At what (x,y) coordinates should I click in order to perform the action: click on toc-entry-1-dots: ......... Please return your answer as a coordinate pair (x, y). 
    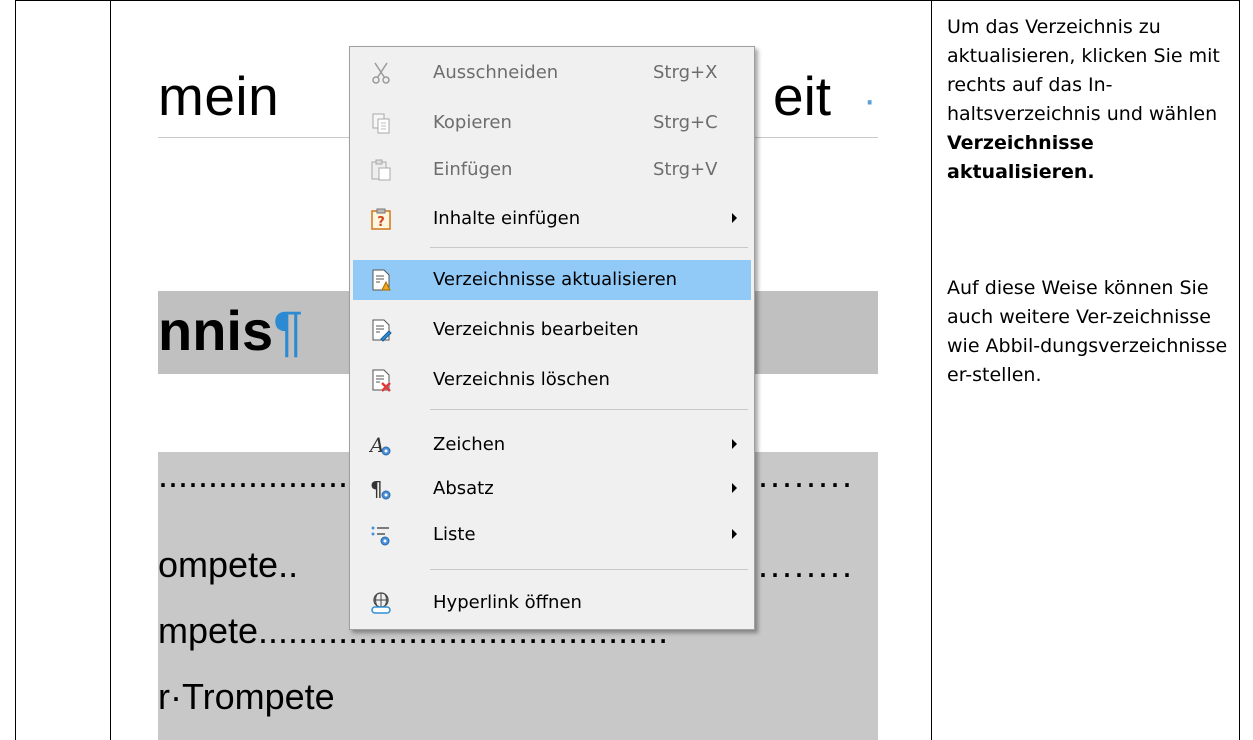
    Looking at the image, I should click on (806, 564).